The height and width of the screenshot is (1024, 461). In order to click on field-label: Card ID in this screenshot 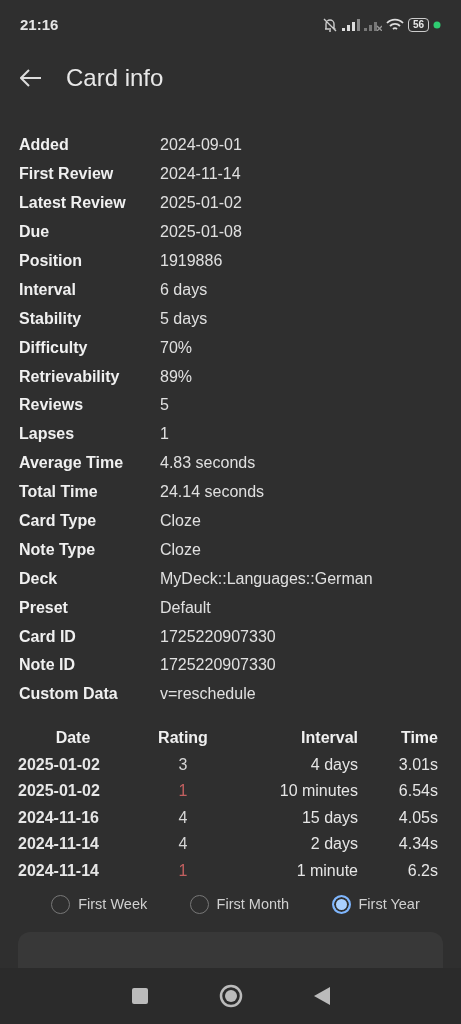, I will do `click(48, 636)`.